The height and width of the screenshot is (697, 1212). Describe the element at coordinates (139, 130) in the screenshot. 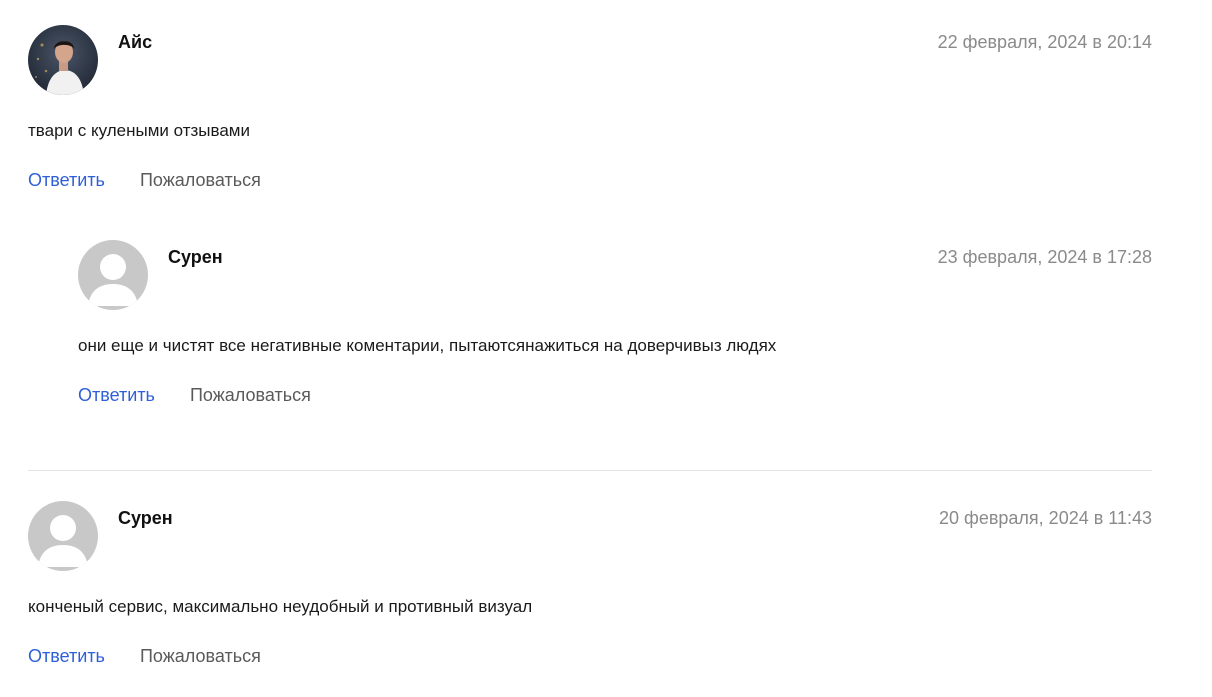

I see `comment-text: твари с кулеными отзывами` at that location.